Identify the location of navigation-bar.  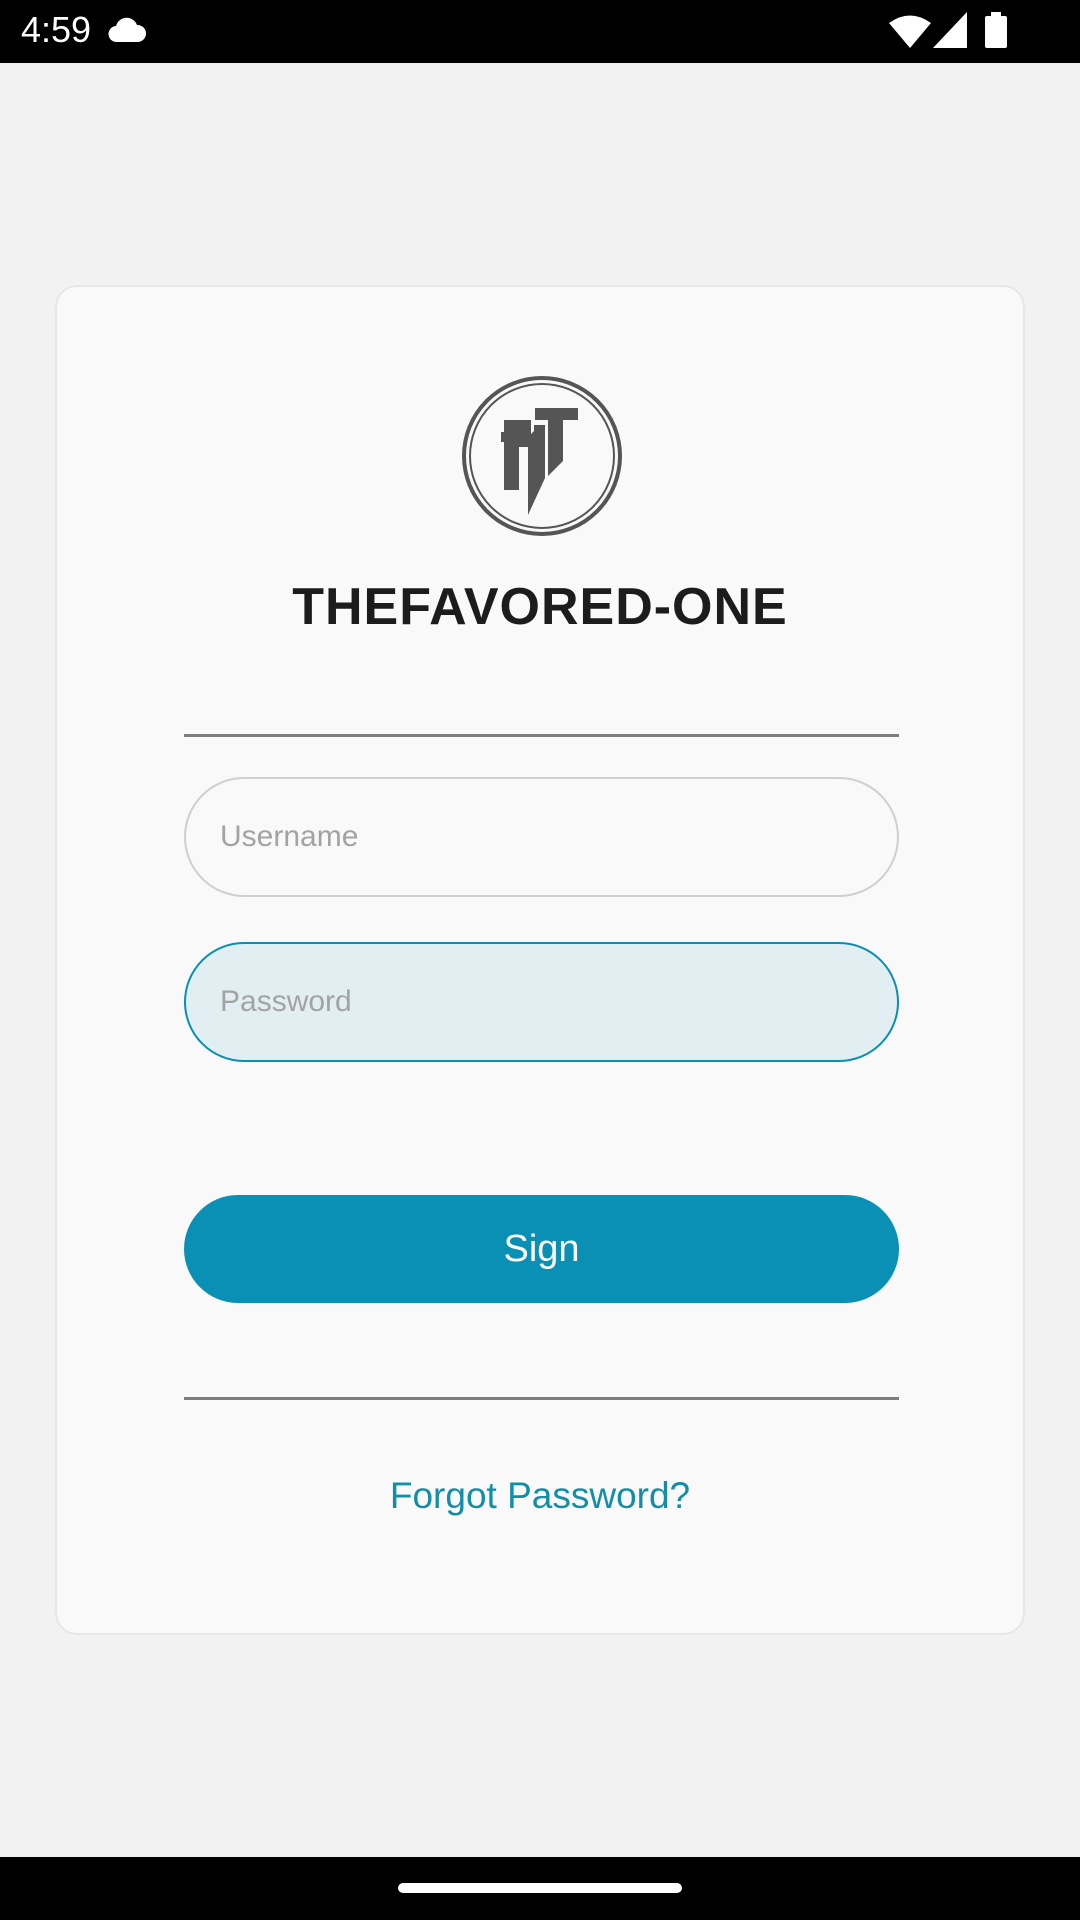
(540, 1888).